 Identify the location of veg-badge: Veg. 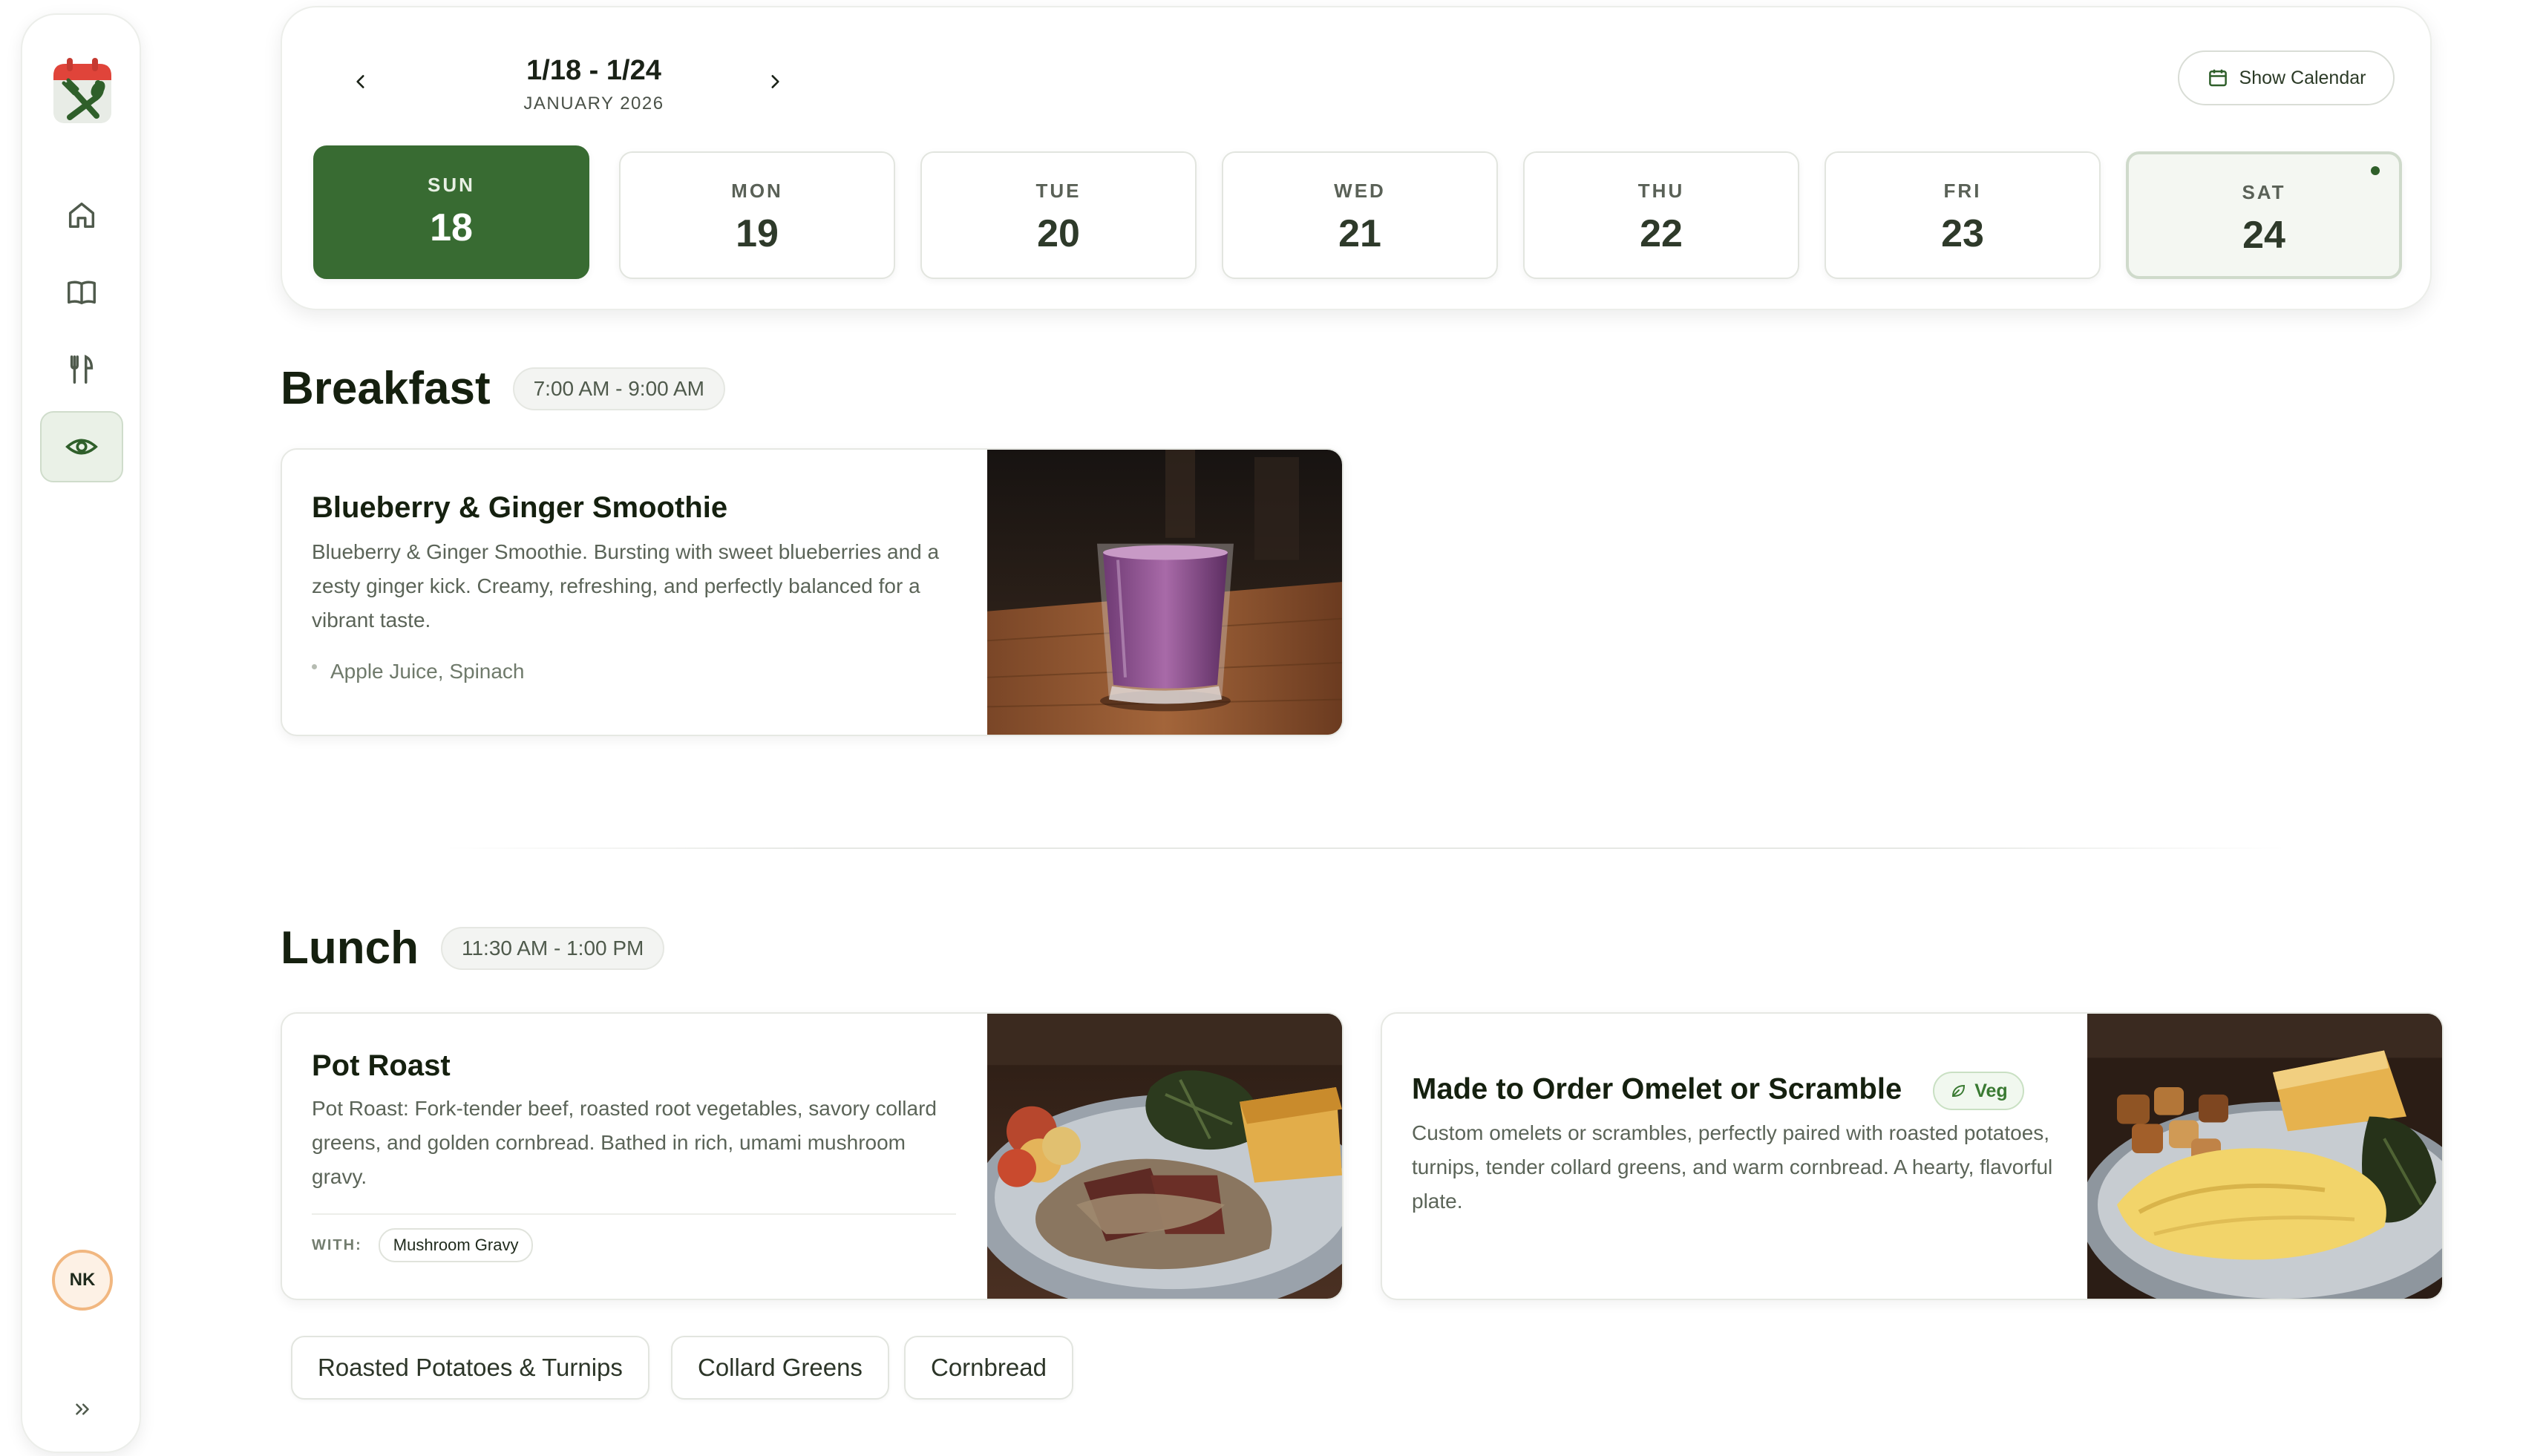
(1979, 1091).